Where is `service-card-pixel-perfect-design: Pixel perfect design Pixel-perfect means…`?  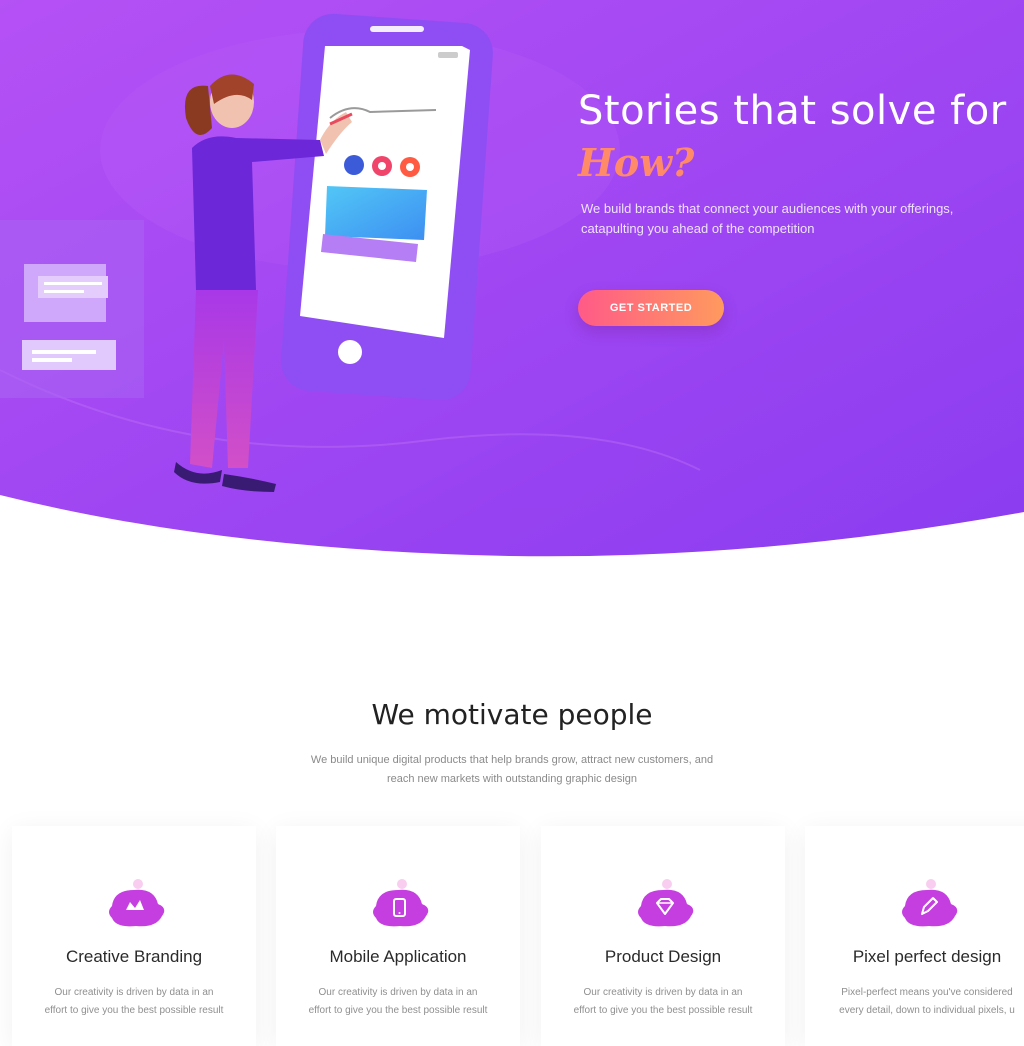
service-card-pixel-perfect-design: Pixel perfect design Pixel-perfect means… is located at coordinates (914, 936).